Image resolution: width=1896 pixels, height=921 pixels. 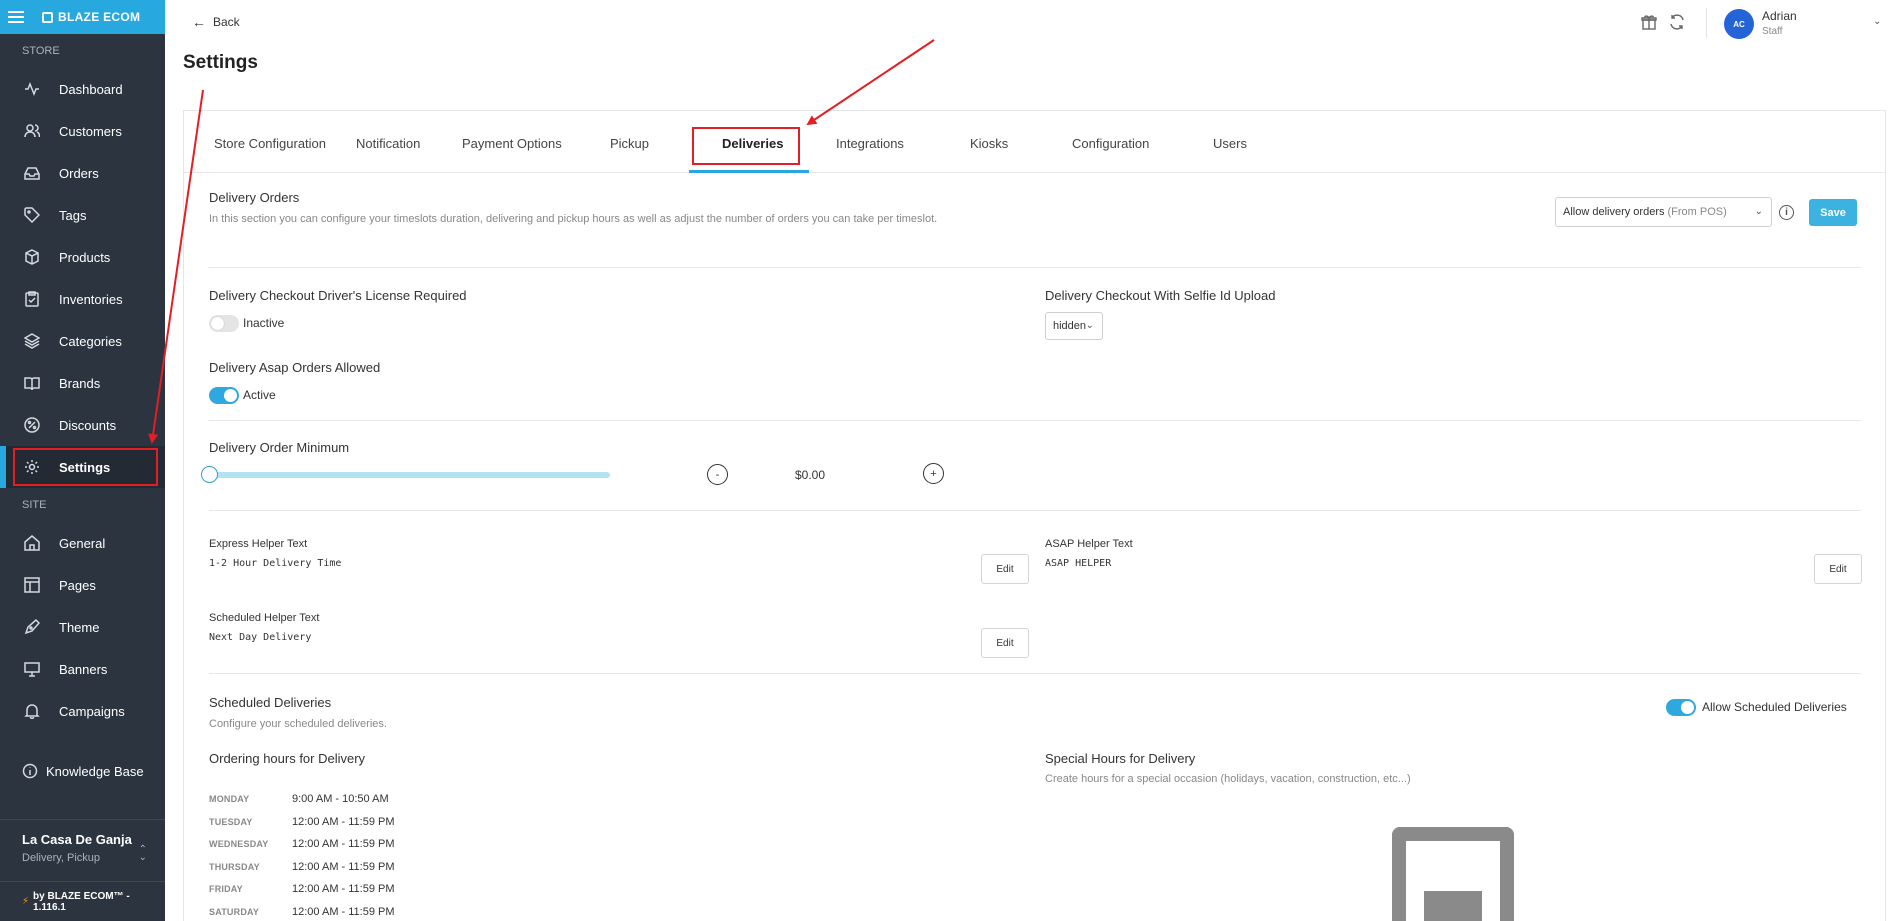 What do you see at coordinates (1739, 24) in the screenshot?
I see `avatar: AC` at bounding box center [1739, 24].